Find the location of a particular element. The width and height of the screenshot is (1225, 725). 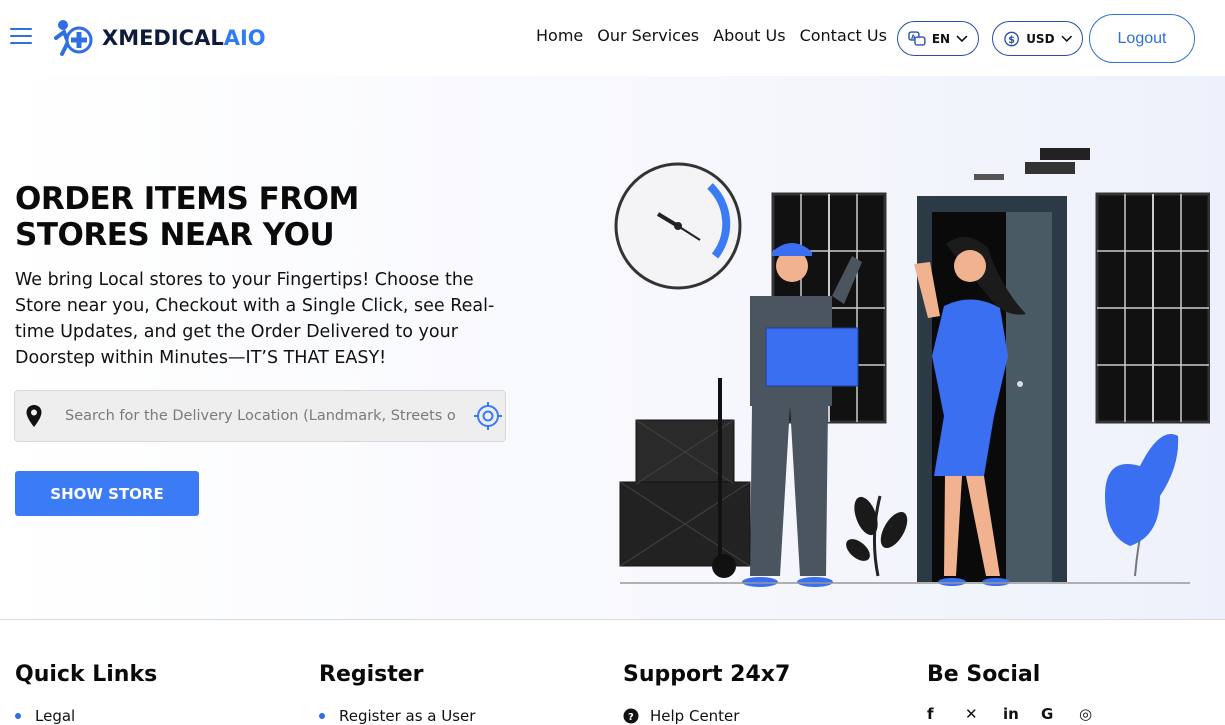

nav-our-services: Our Services is located at coordinates (648, 35).